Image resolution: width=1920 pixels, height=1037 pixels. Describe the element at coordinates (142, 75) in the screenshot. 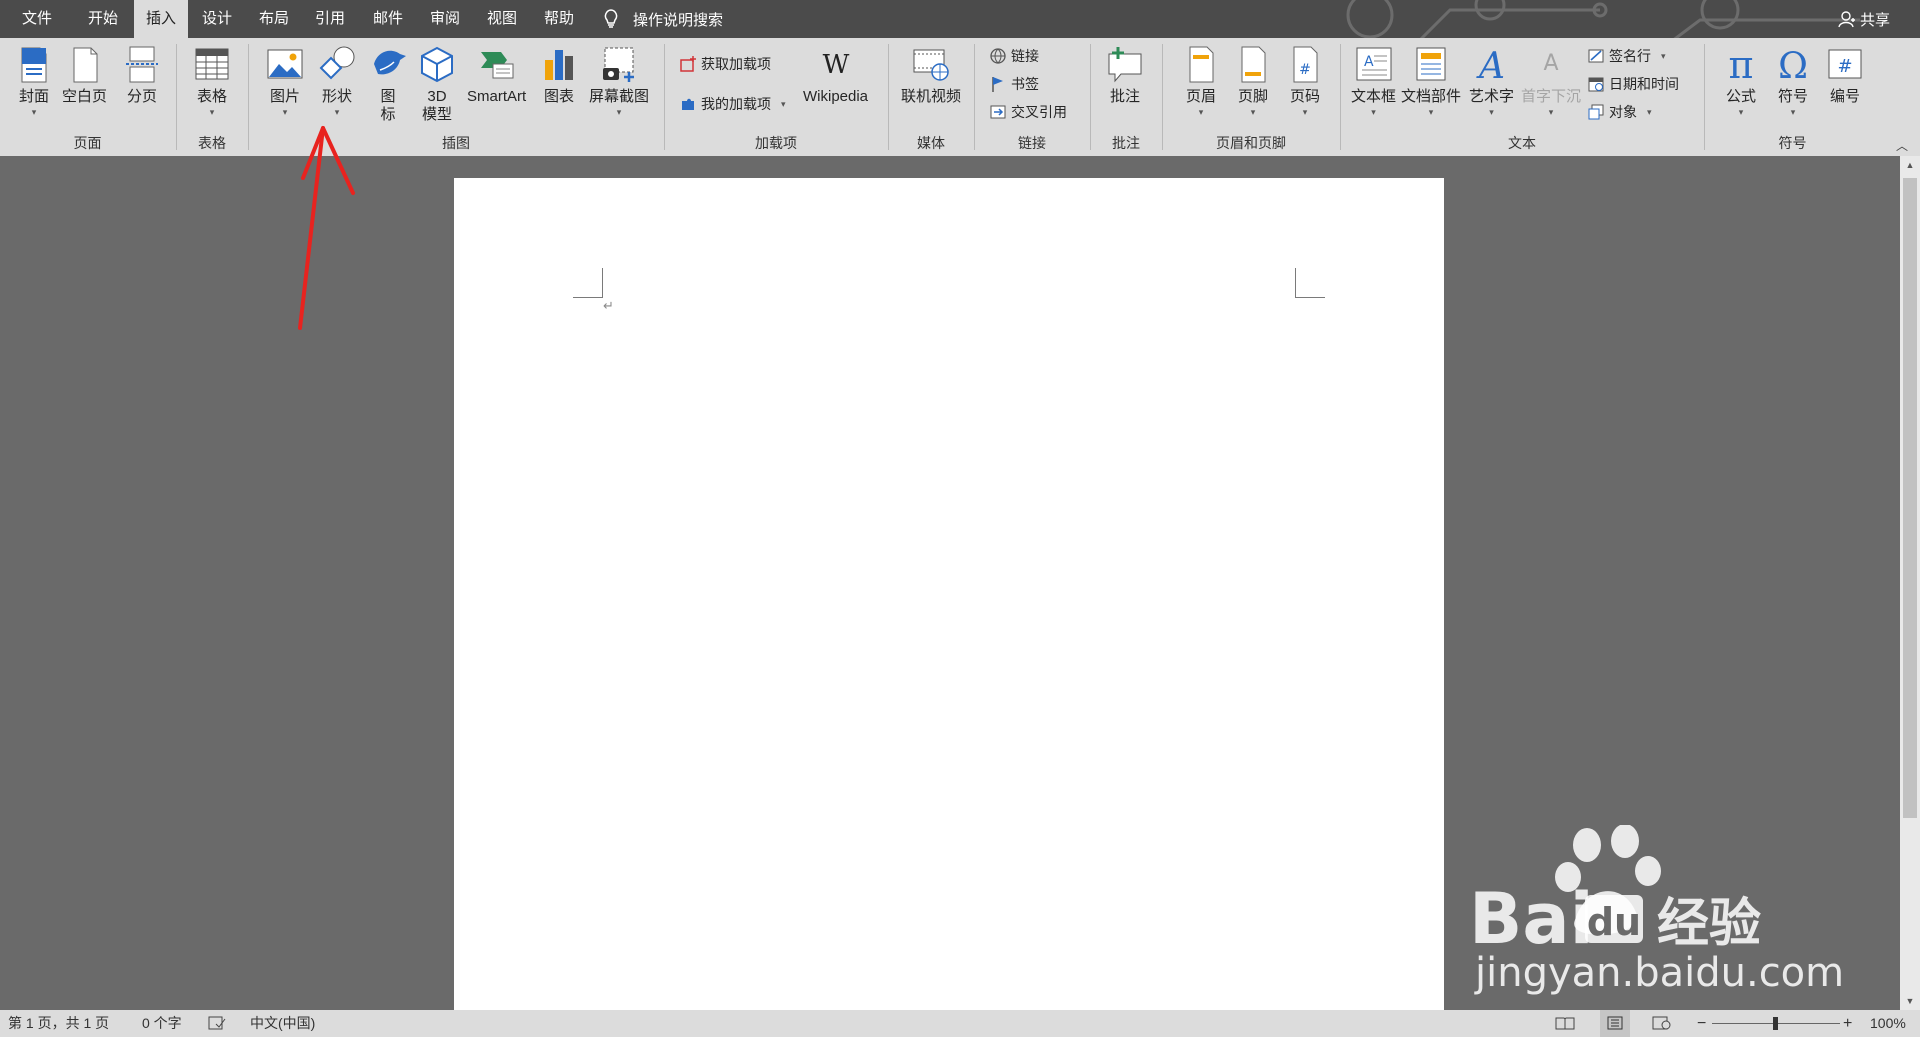

I see `page-break-button: 分页` at that location.